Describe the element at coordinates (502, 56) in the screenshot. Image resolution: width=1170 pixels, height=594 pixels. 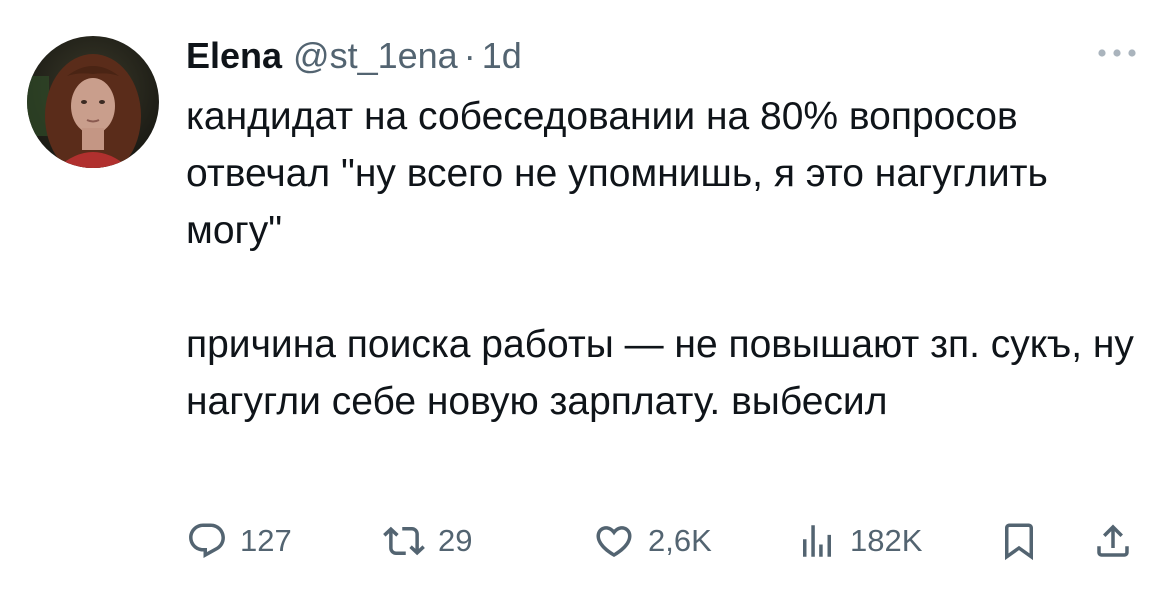
I see `tweet-timestamp: 1d` at that location.